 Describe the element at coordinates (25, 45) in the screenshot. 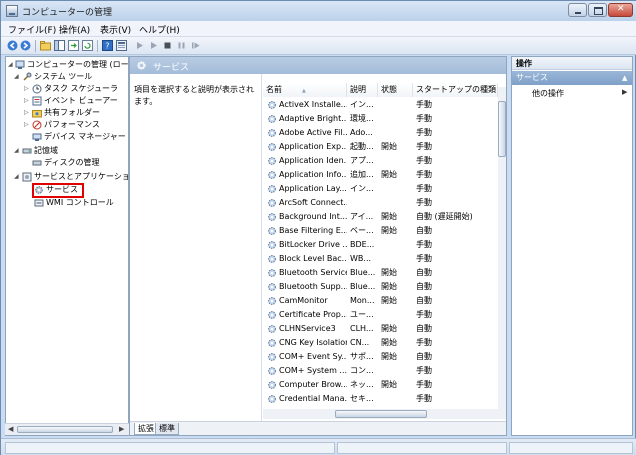

I see `forward-arrow-icon` at that location.